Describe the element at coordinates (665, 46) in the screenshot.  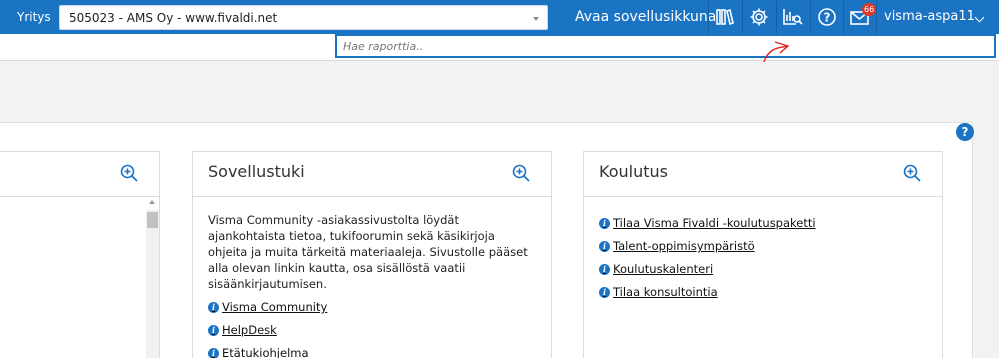
I see `report-search-input` at that location.